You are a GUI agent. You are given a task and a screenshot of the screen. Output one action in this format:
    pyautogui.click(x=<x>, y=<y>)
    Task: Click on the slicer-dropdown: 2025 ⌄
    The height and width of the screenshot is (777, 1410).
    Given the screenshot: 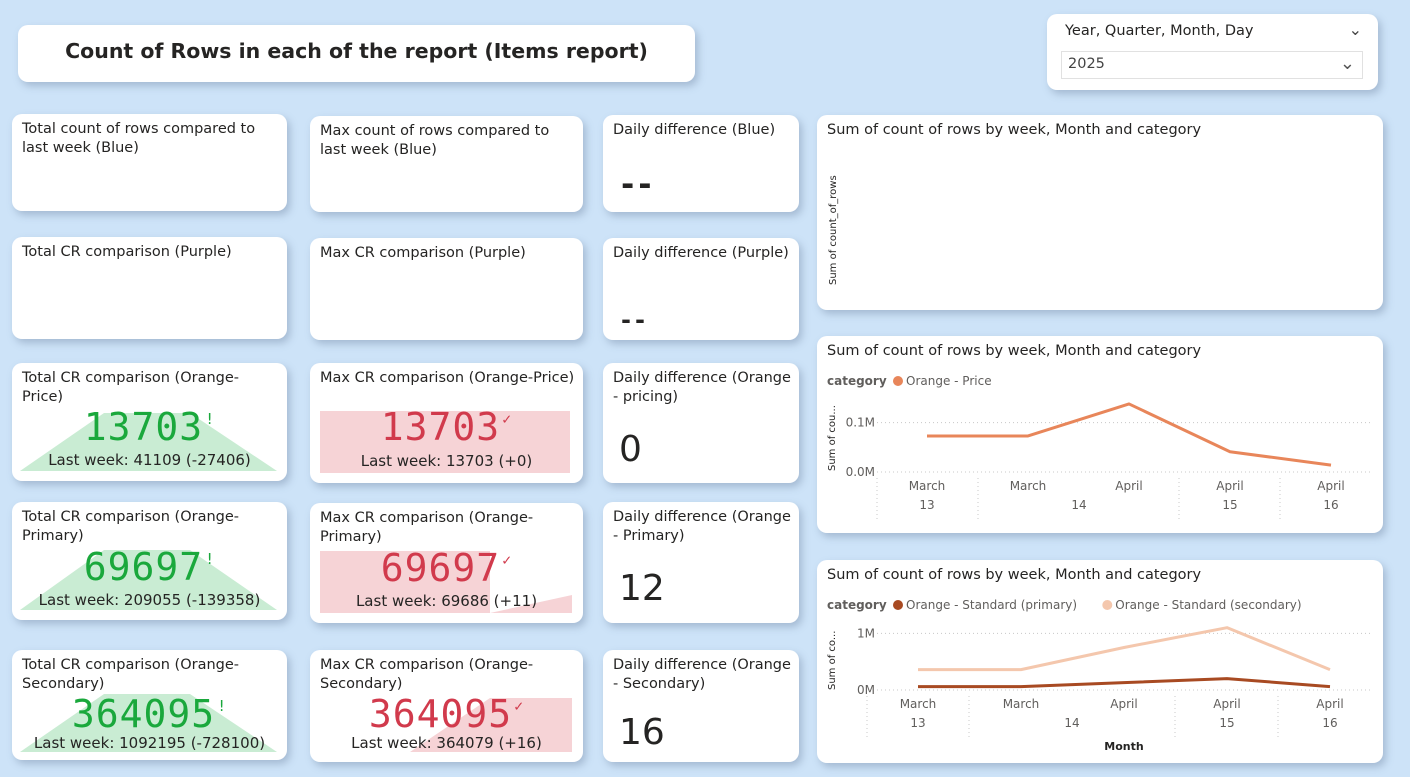 What is the action you would take?
    pyautogui.click(x=1212, y=65)
    